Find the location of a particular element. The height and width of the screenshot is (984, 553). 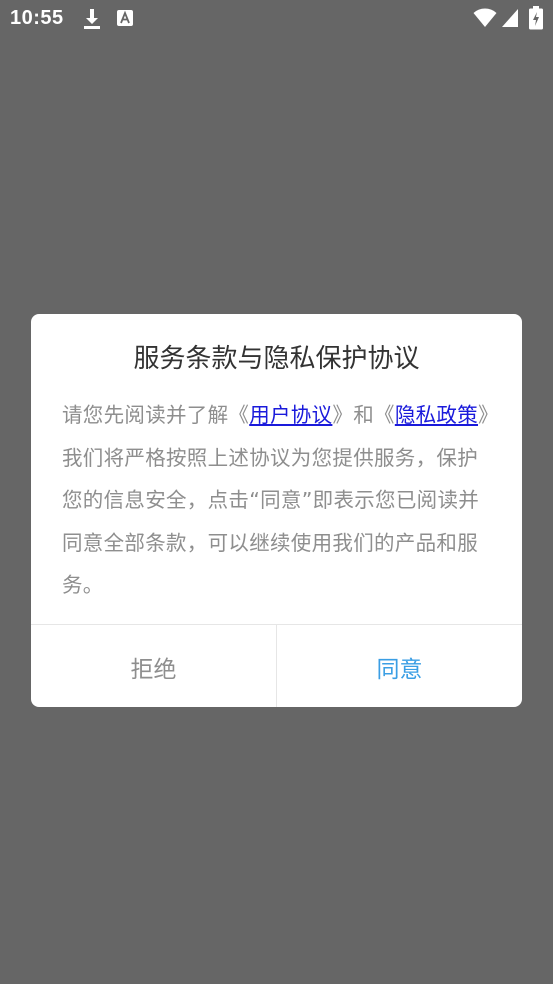

status-bar: 10:55 is located at coordinates (276, 19).